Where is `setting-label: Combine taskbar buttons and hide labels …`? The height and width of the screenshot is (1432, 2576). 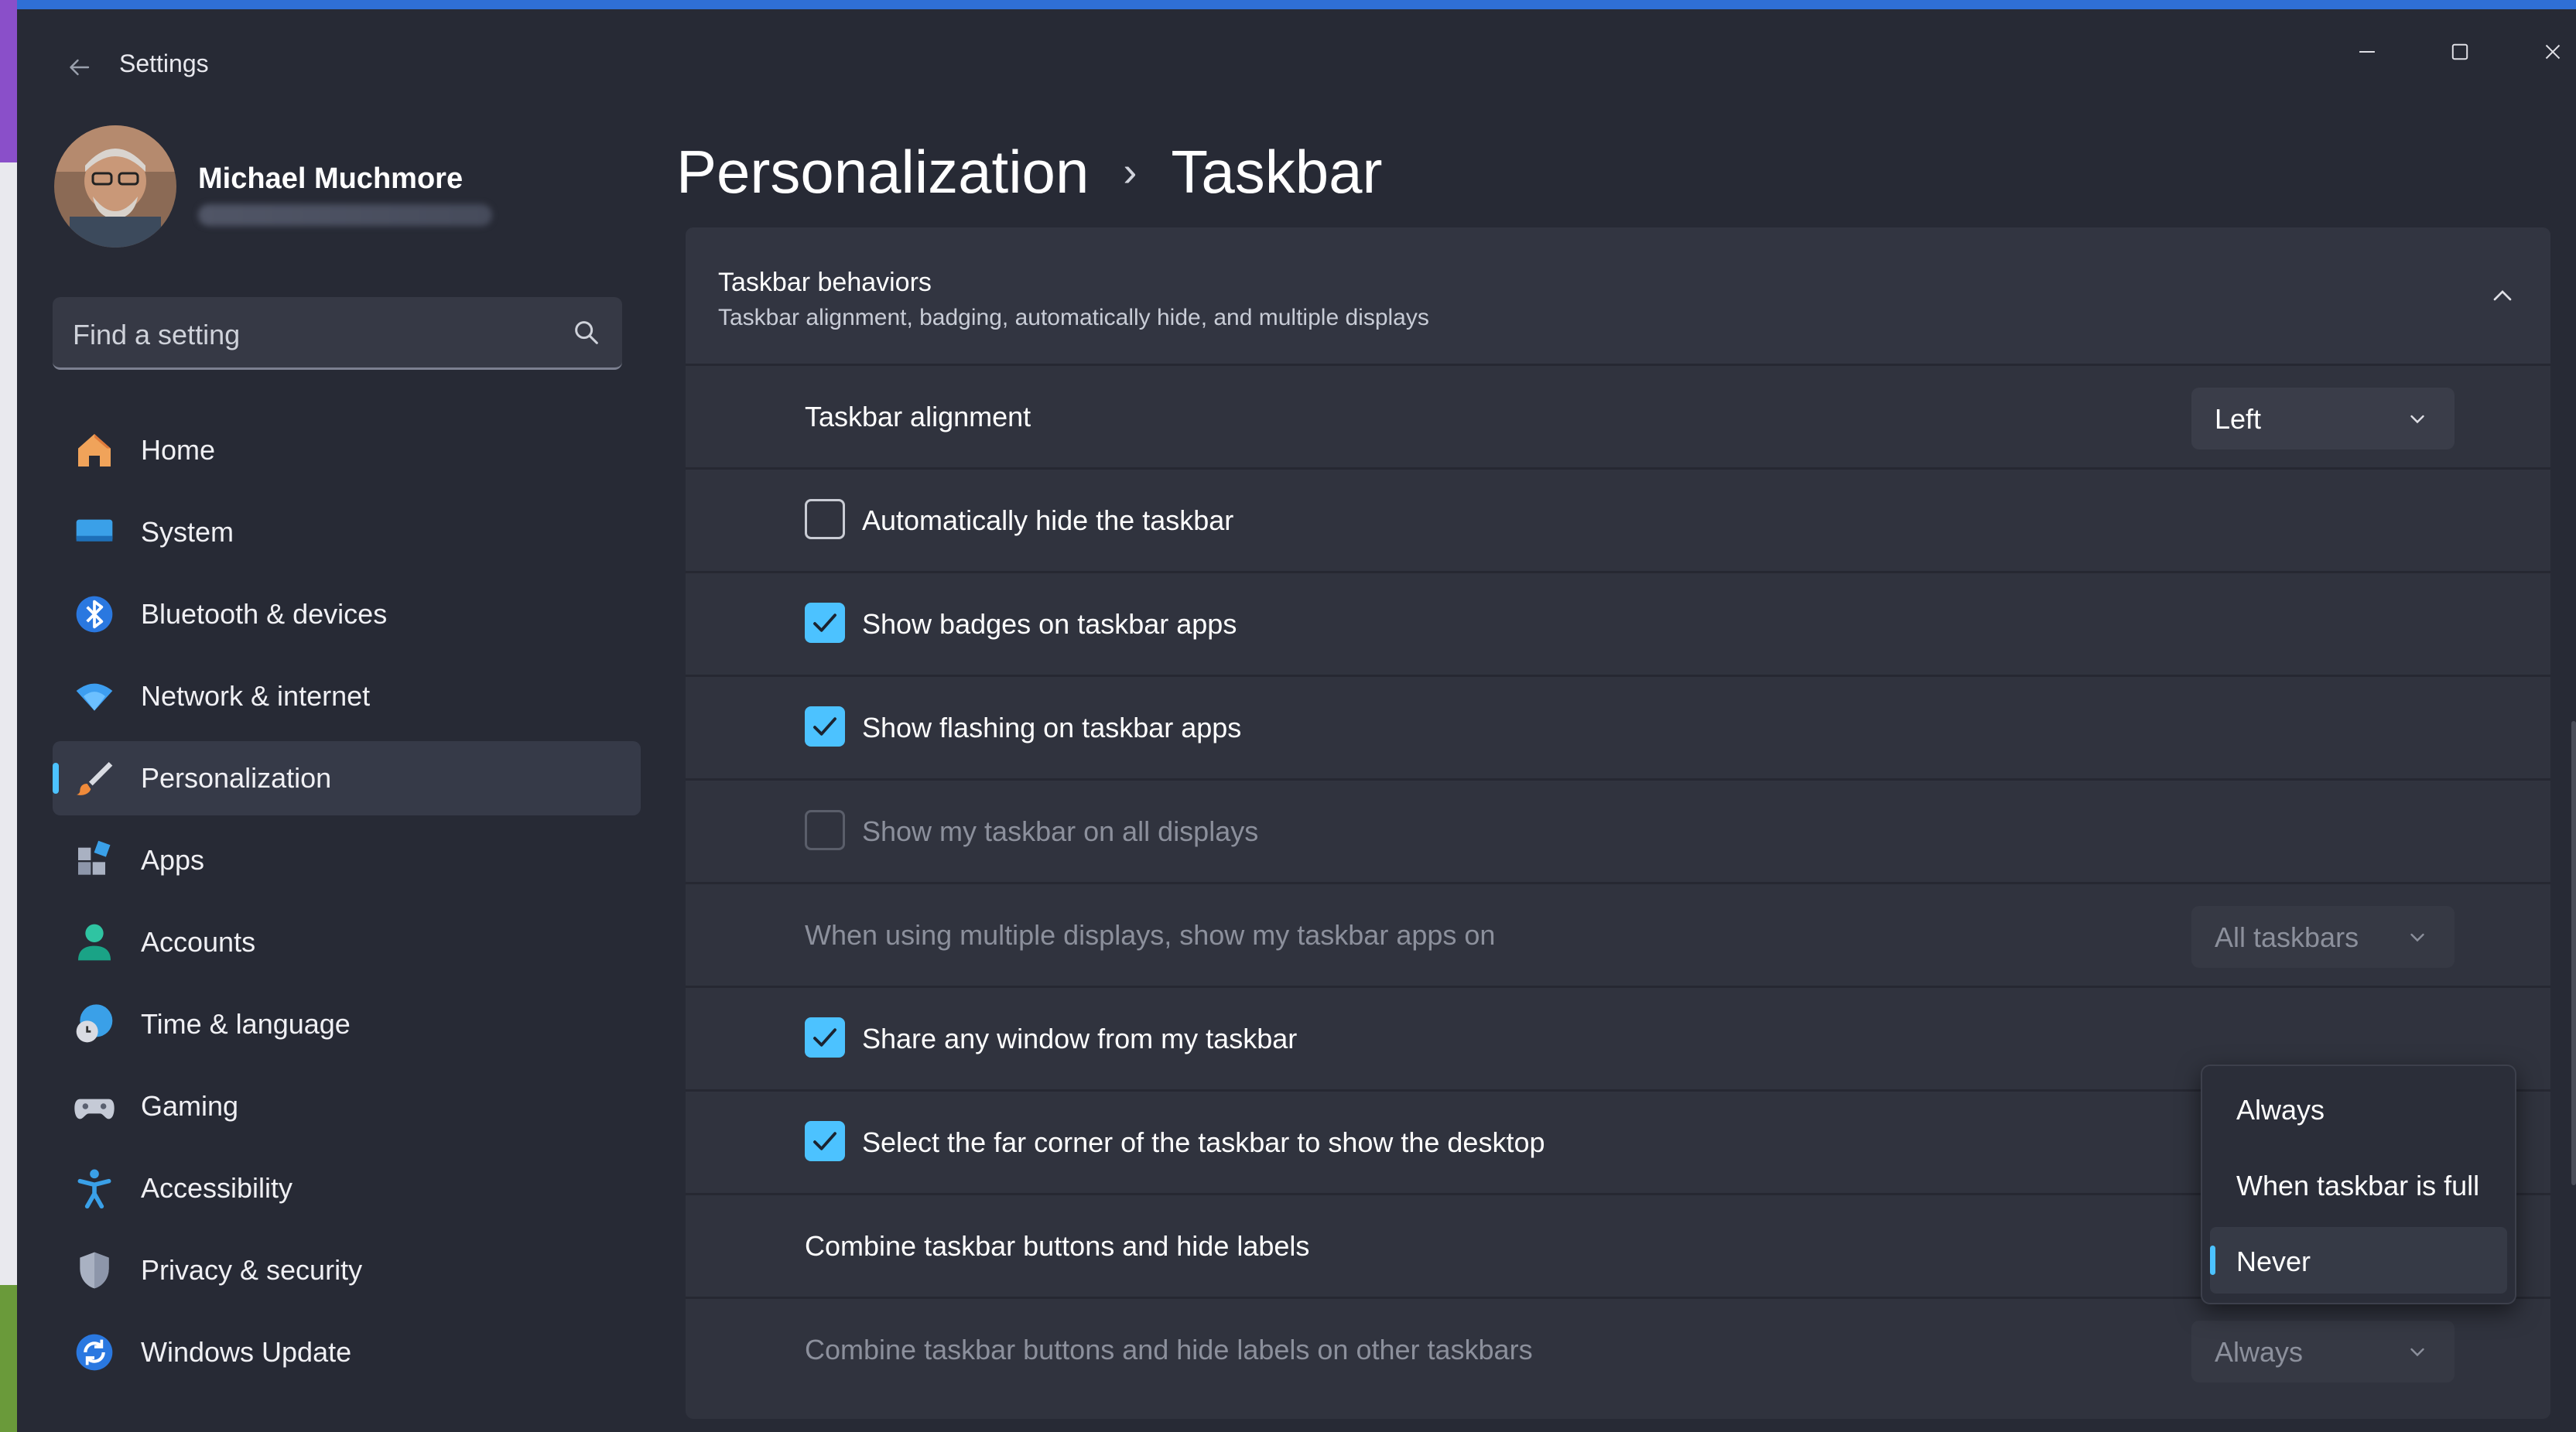
setting-label: Combine taskbar buttons and hide labels … is located at coordinates (1169, 1349).